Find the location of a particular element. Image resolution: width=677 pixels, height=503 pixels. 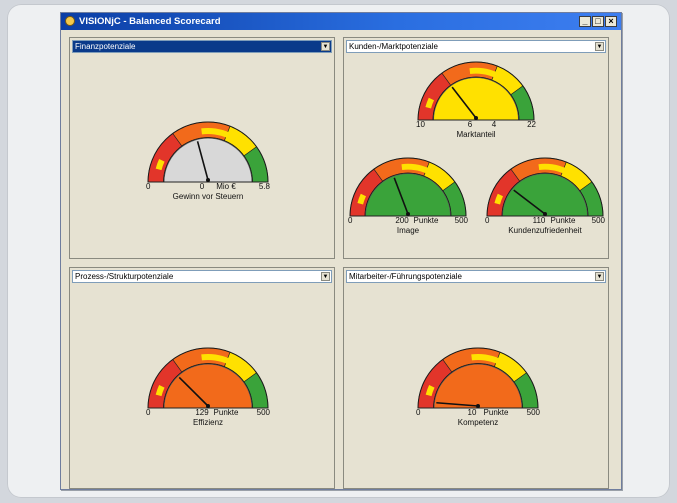

category-select-finanzpotenziale: Finanzpotenziale ▼ is located at coordinates (202, 46).